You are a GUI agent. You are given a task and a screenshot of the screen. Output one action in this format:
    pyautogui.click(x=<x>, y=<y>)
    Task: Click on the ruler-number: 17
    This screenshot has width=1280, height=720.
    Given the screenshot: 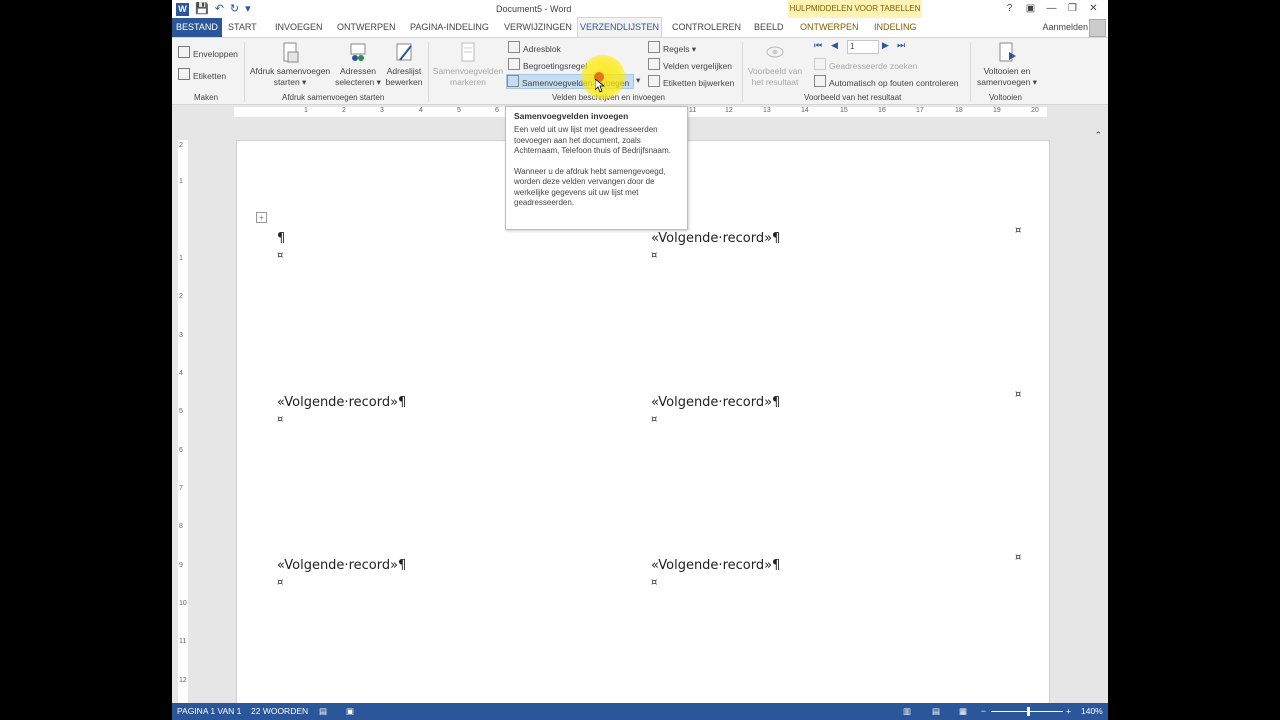 What is the action you would take?
    pyautogui.click(x=920, y=110)
    